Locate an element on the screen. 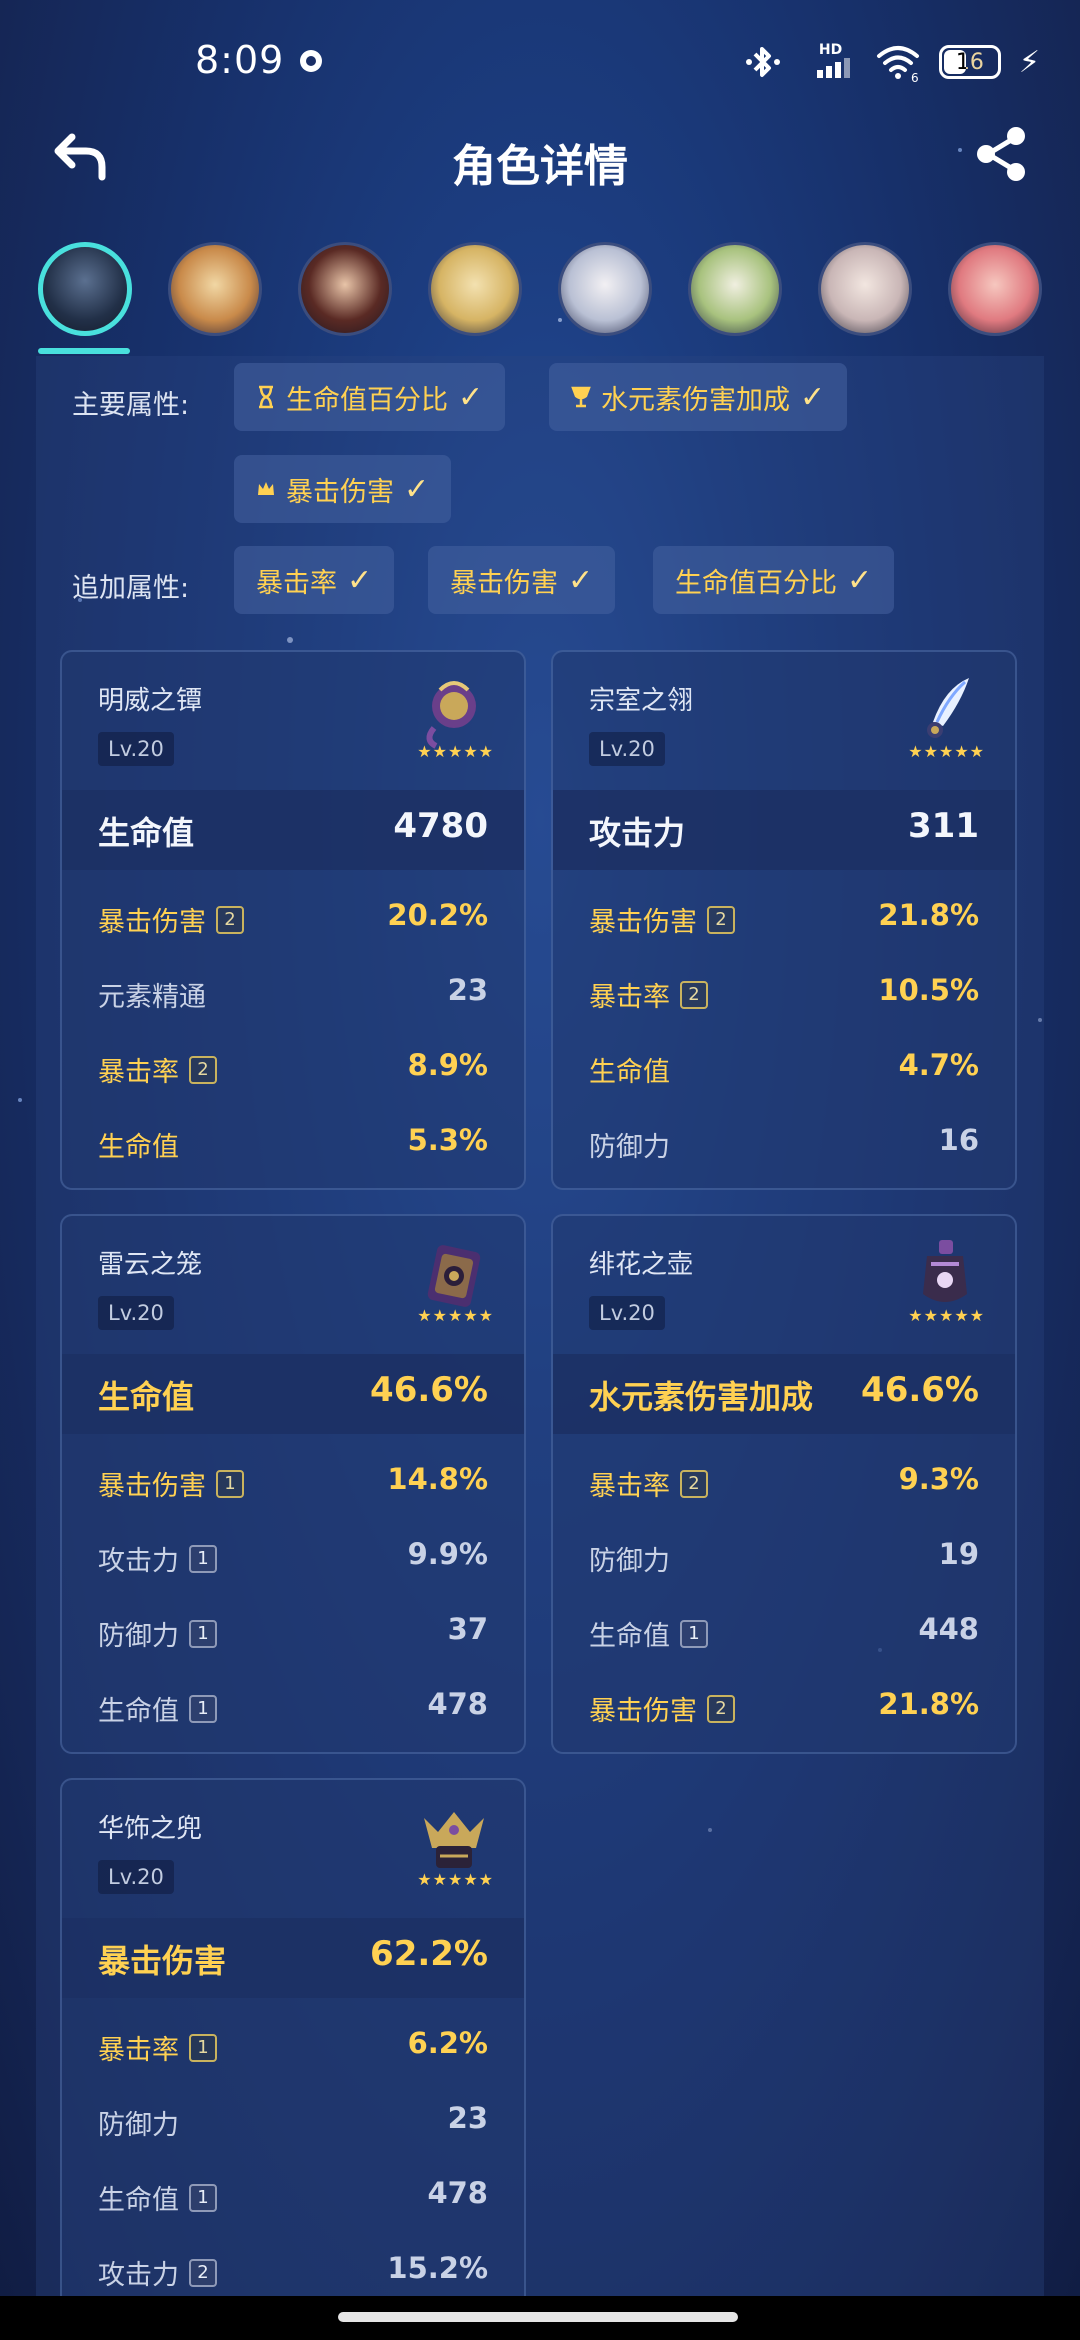 The height and width of the screenshot is (2340, 1080). substat-value: 6.2% is located at coordinates (447, 2043).